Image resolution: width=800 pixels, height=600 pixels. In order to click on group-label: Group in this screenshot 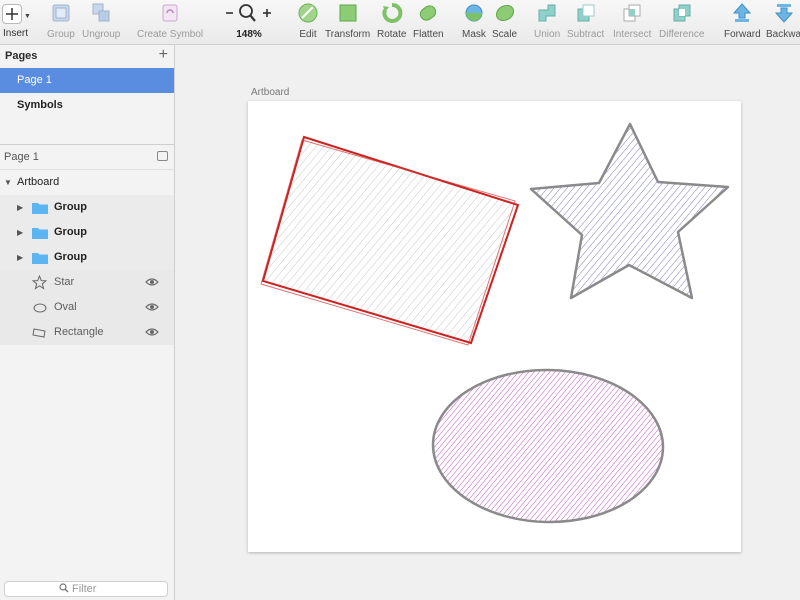, I will do `click(61, 34)`.